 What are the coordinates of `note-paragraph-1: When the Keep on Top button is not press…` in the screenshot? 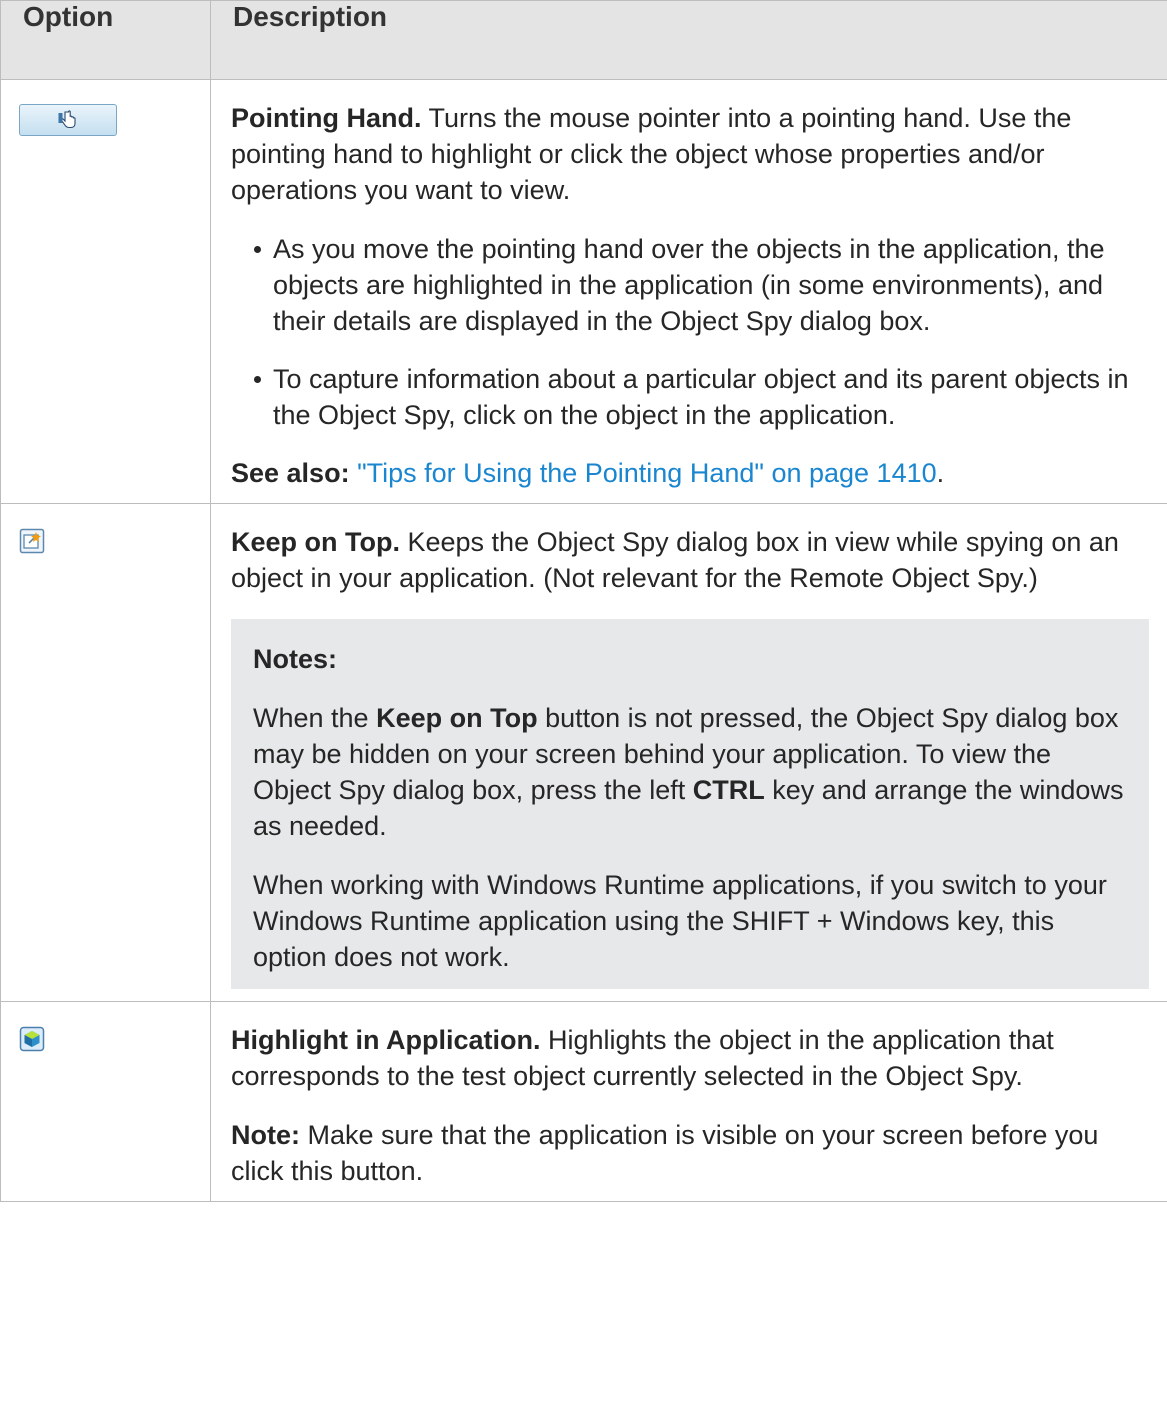 It's located at (691, 772).